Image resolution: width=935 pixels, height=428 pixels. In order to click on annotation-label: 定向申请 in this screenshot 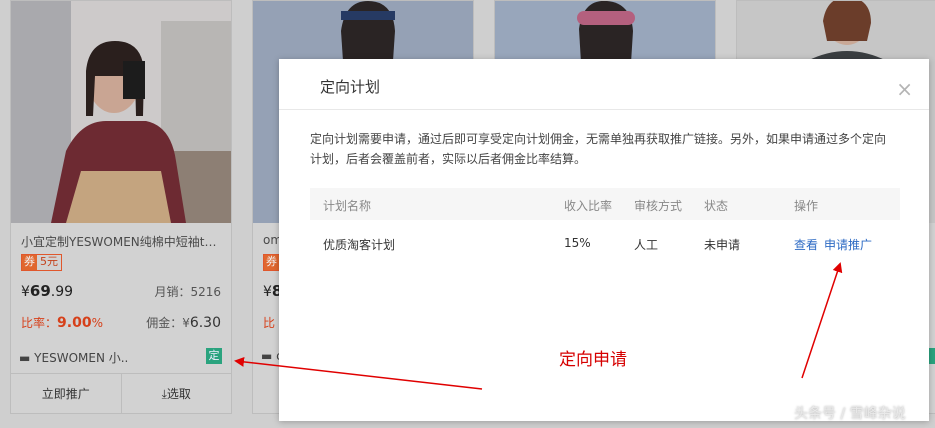, I will do `click(593, 360)`.